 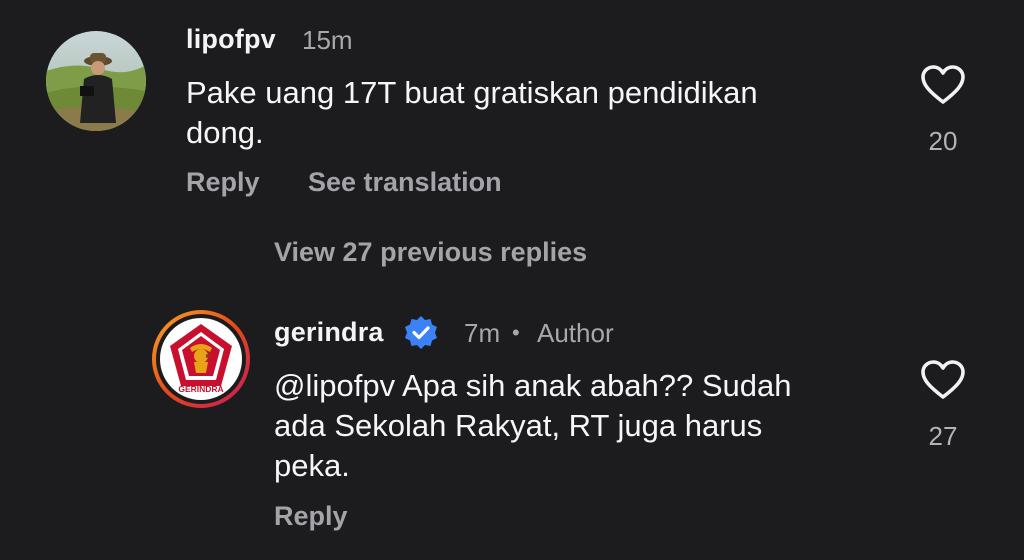 I want to click on author-label: Author, so click(x=575, y=333).